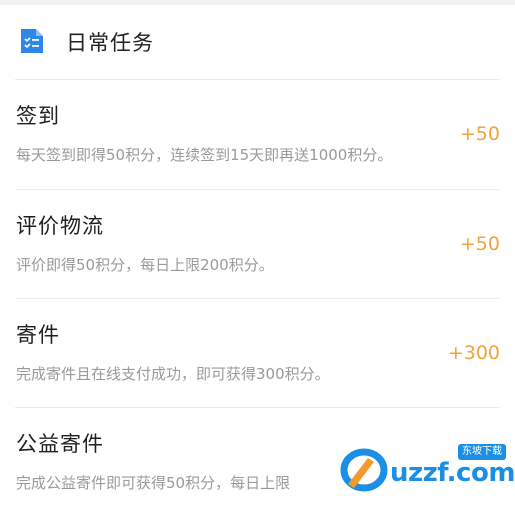 The image size is (515, 516). What do you see at coordinates (60, 444) in the screenshot?
I see `task-title: 公益寄件` at bounding box center [60, 444].